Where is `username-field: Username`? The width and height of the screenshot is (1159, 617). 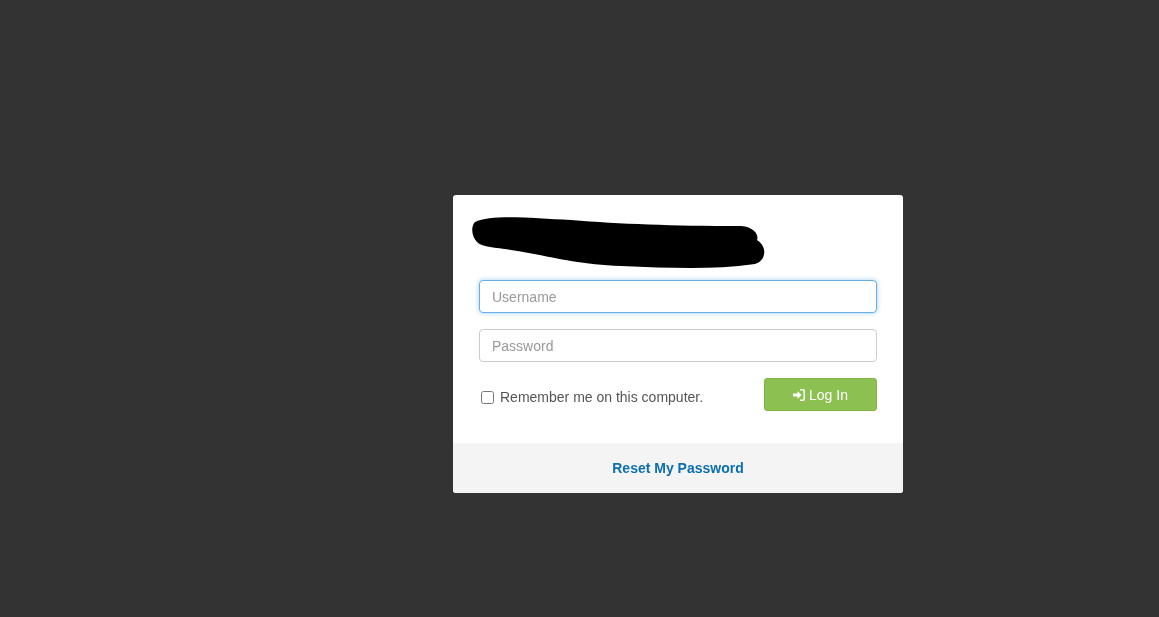
username-field: Username is located at coordinates (678, 296).